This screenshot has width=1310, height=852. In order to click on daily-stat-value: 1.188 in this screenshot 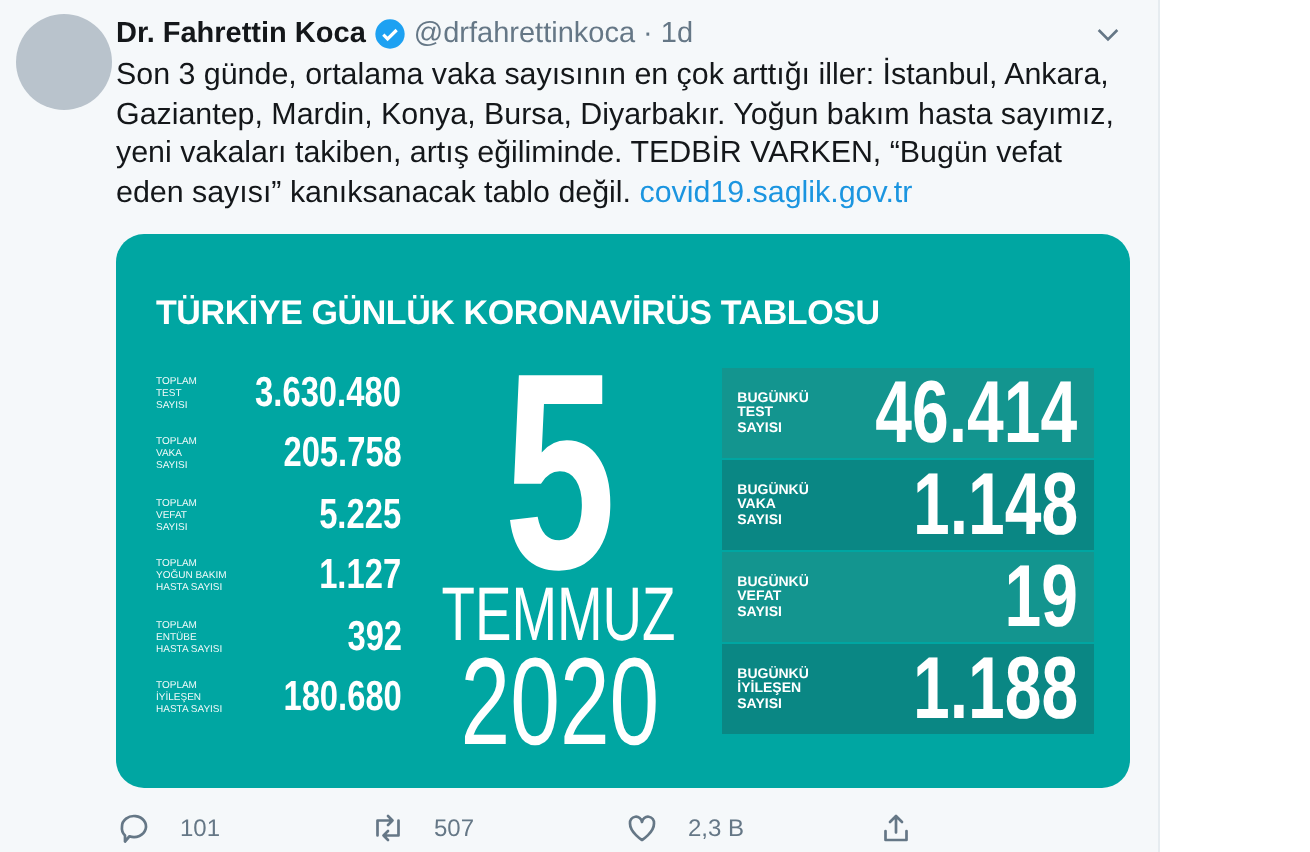, I will do `click(995, 689)`.